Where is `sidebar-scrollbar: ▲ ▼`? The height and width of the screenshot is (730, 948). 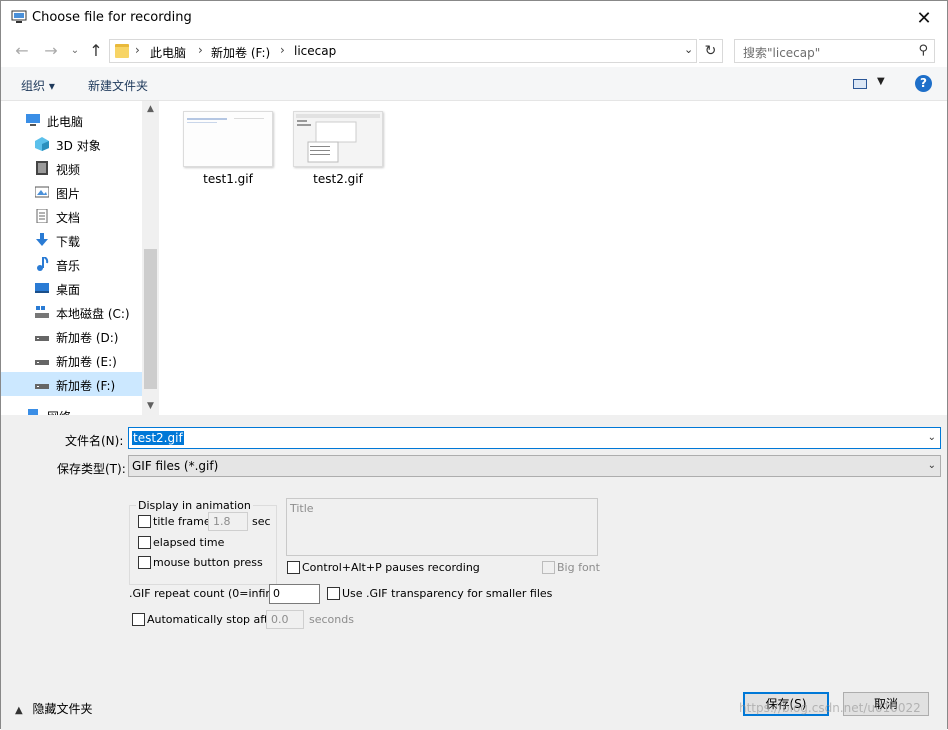
sidebar-scrollbar: ▲ ▼ is located at coordinates (150, 258).